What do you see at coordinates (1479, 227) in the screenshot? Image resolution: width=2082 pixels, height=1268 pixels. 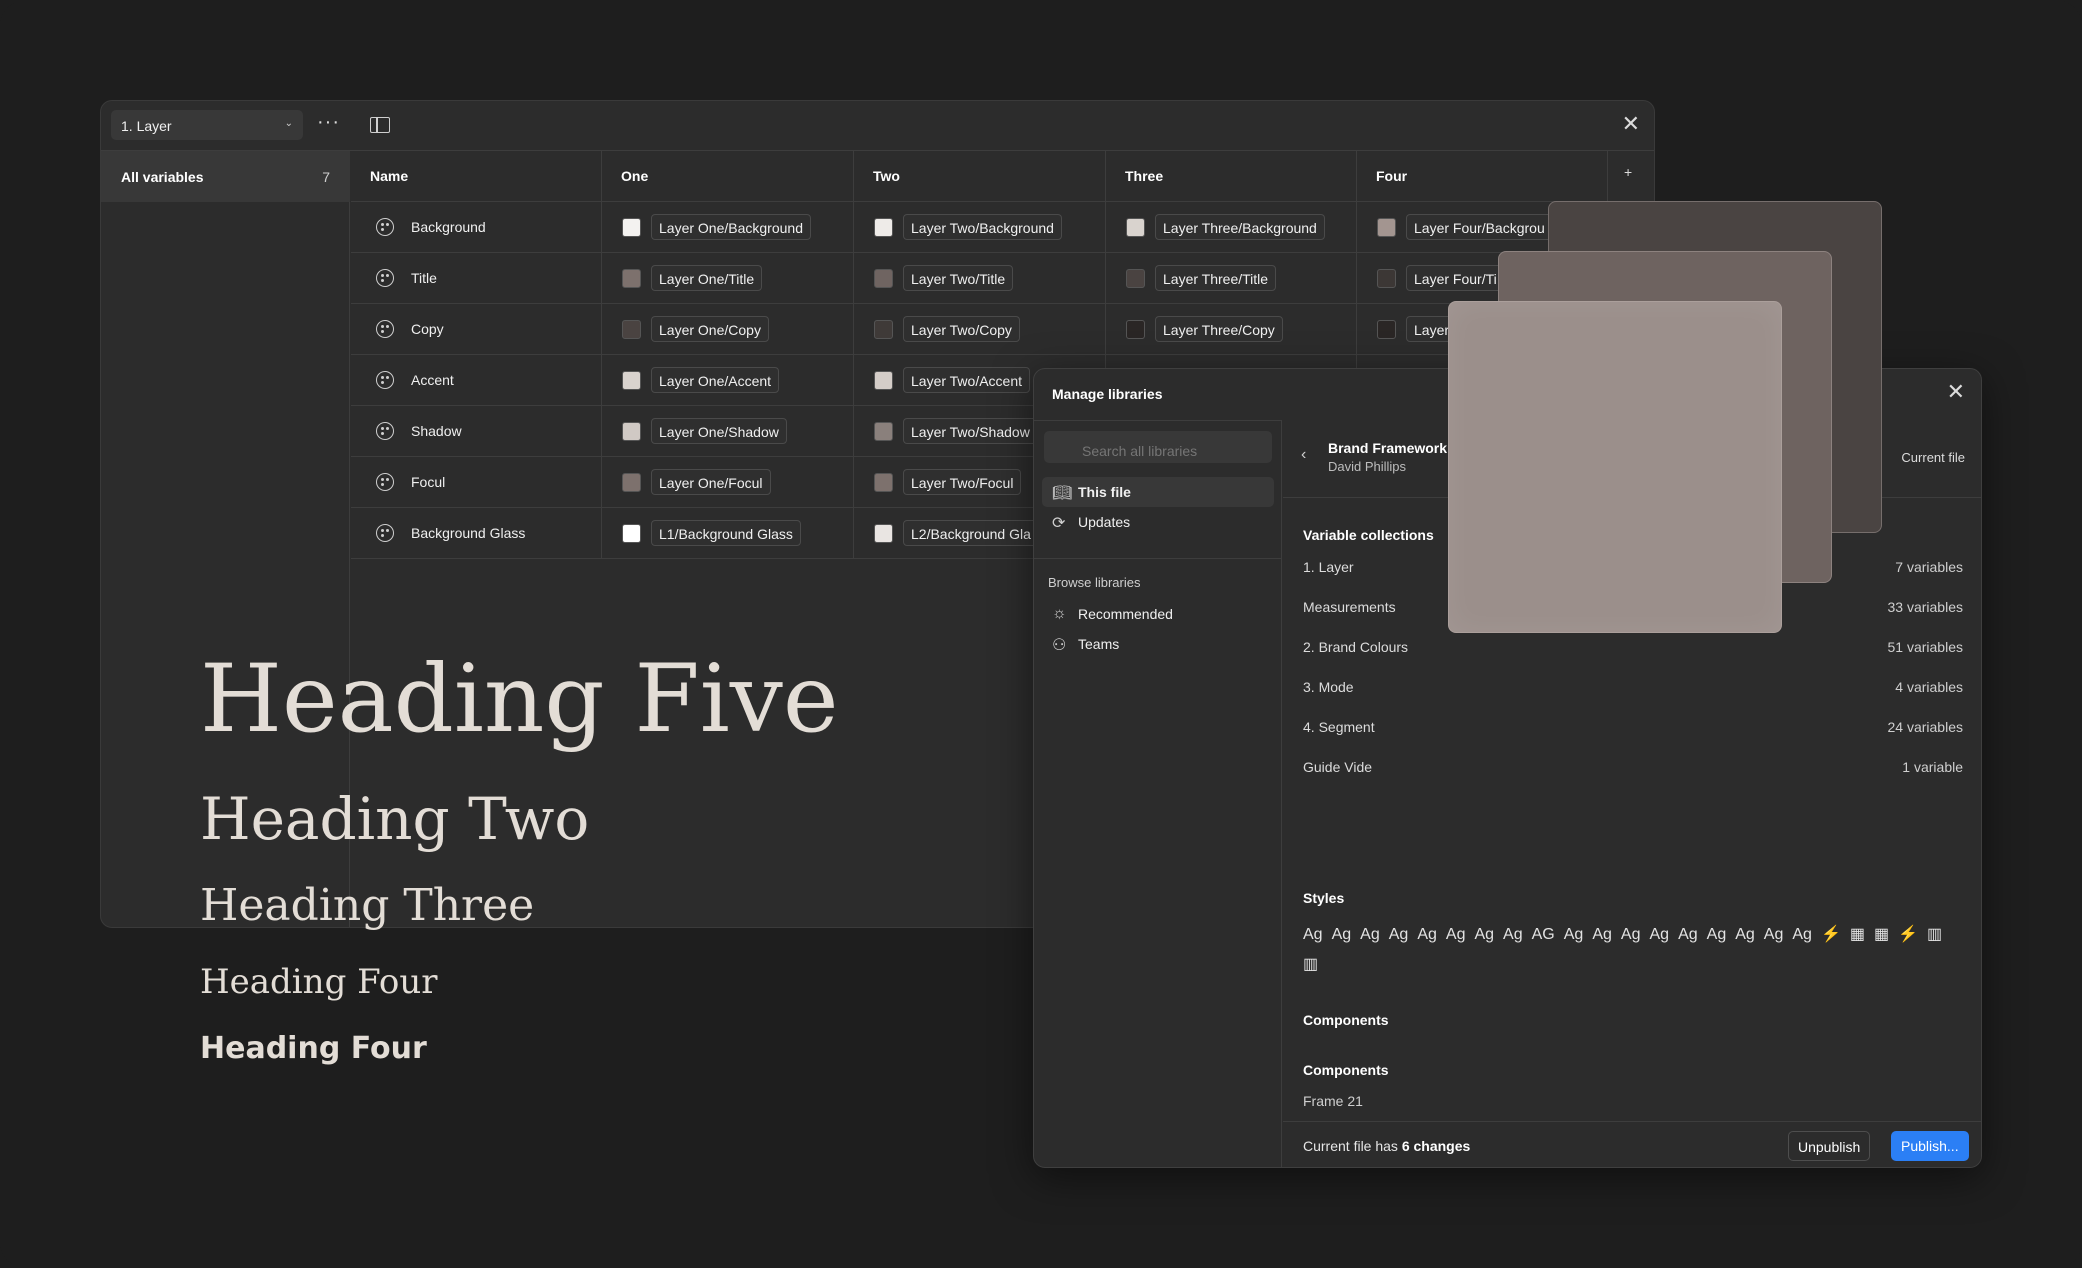 I see `alias-pill: Layer Four/Backgrou` at bounding box center [1479, 227].